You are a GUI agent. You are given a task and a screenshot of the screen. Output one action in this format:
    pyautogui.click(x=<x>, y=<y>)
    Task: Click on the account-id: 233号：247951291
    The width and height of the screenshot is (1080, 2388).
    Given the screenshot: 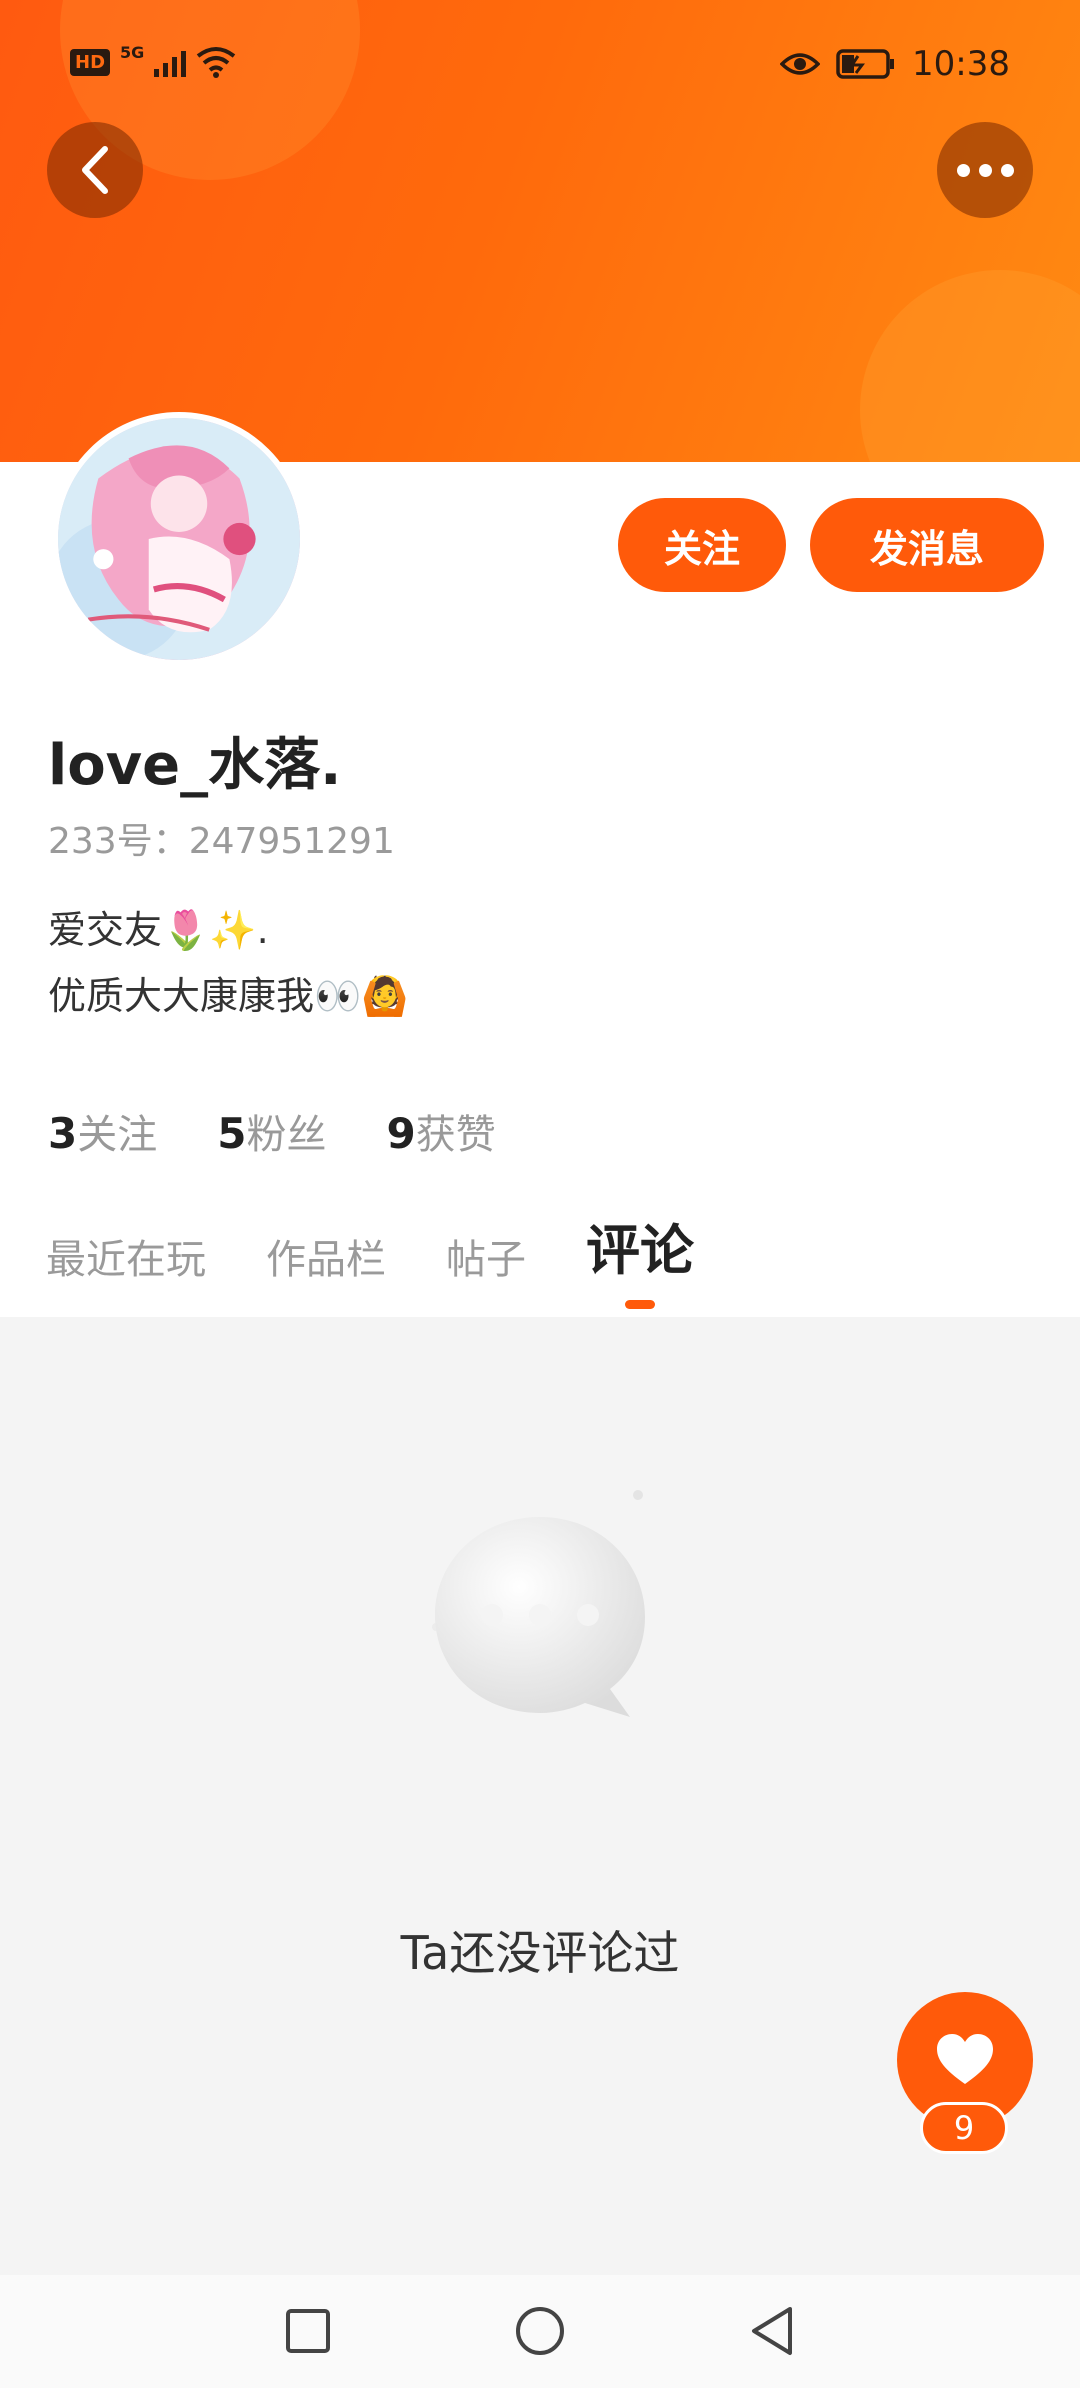 What is the action you would take?
    pyautogui.click(x=221, y=841)
    